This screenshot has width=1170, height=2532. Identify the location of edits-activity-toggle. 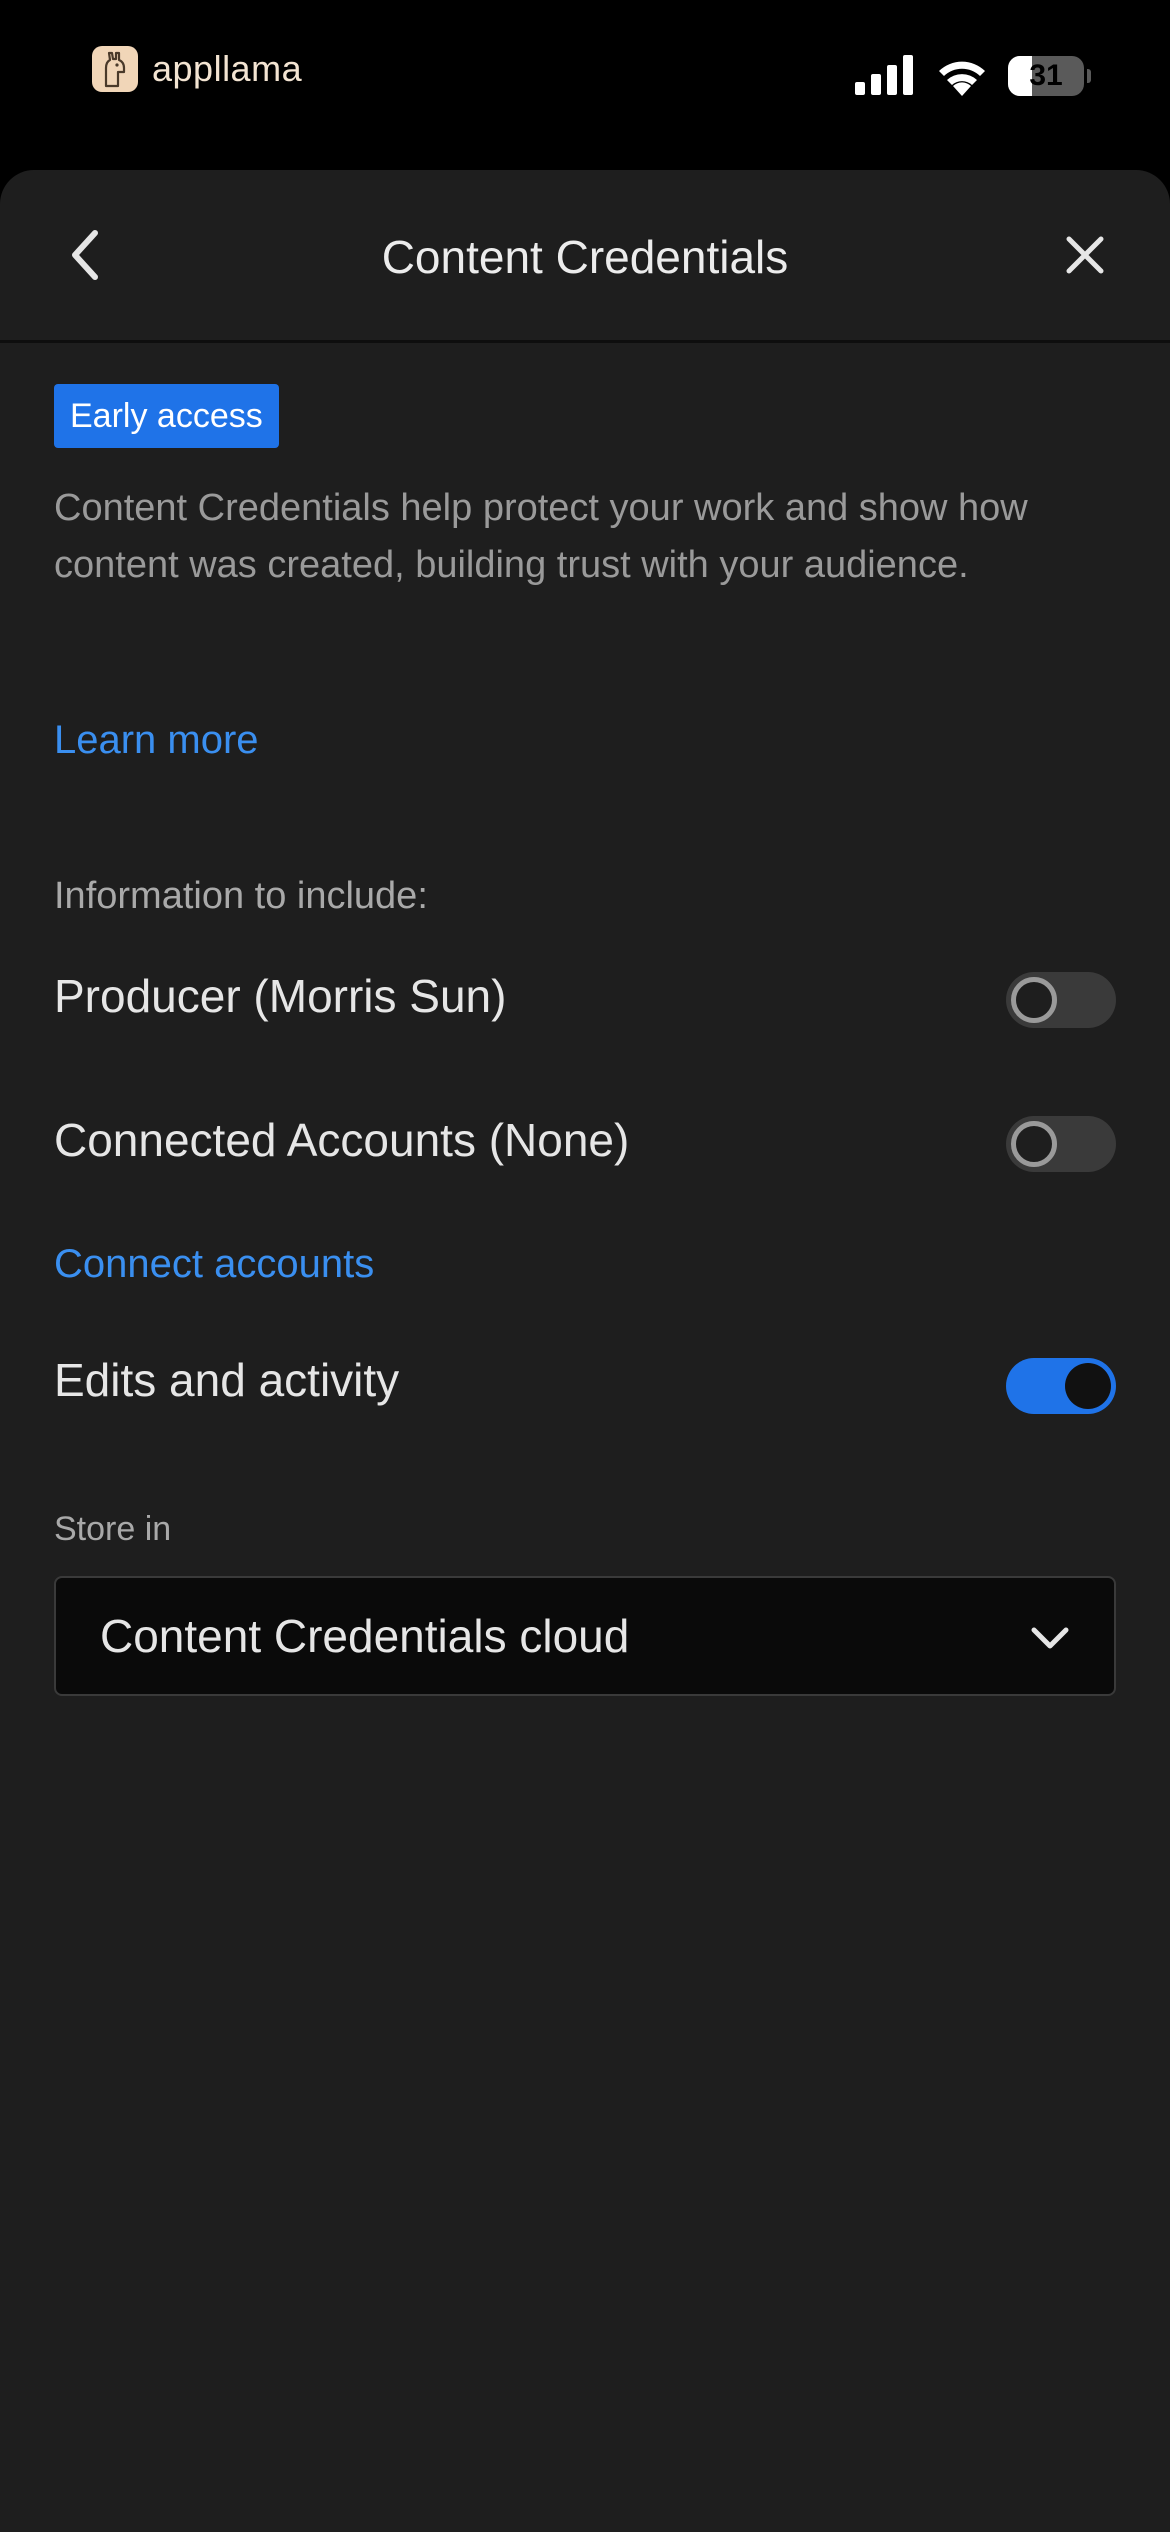
(1061, 1386).